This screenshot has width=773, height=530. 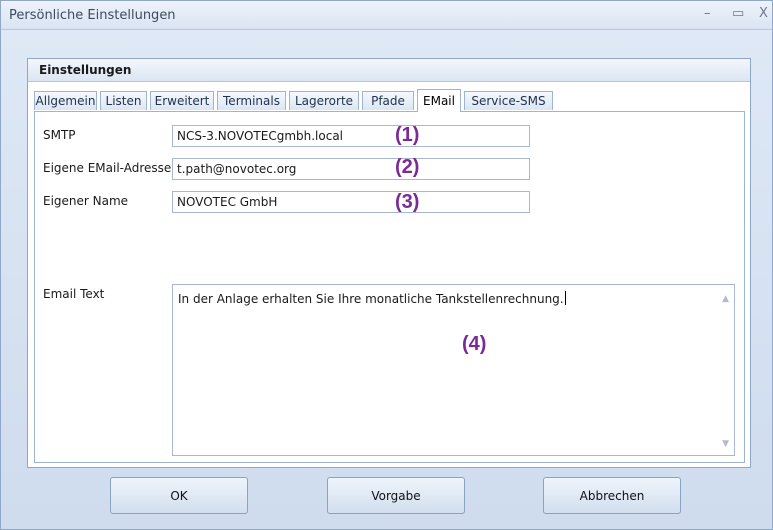 I want to click on minimize-icon: –, so click(x=707, y=13).